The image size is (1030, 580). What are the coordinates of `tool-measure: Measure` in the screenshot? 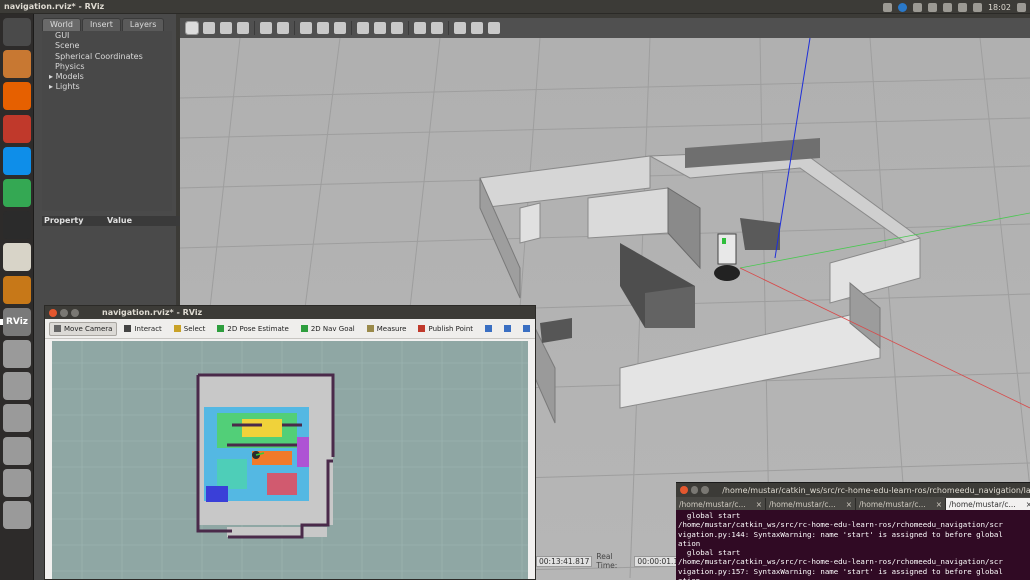 It's located at (387, 329).